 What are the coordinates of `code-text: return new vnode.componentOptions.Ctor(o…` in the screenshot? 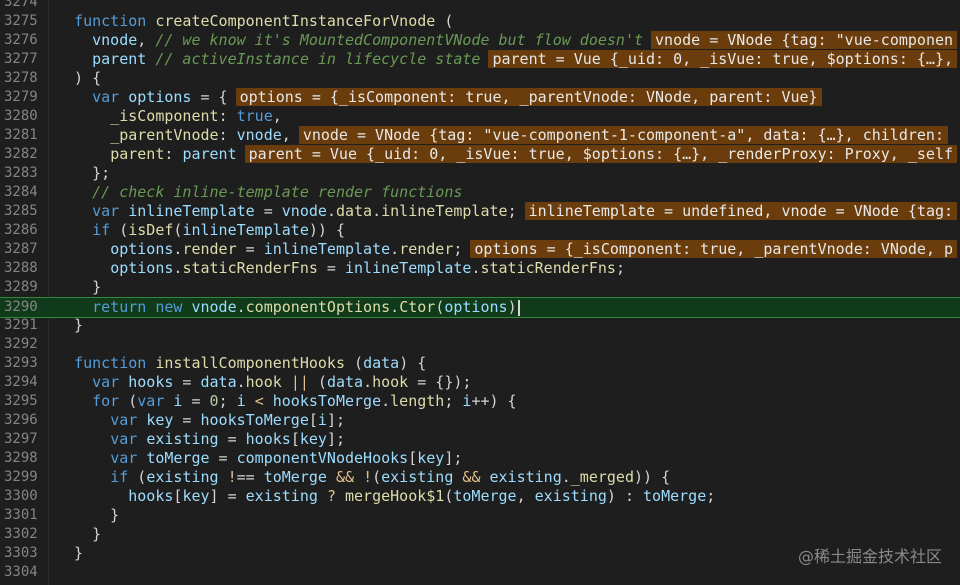 It's located at (288, 307).